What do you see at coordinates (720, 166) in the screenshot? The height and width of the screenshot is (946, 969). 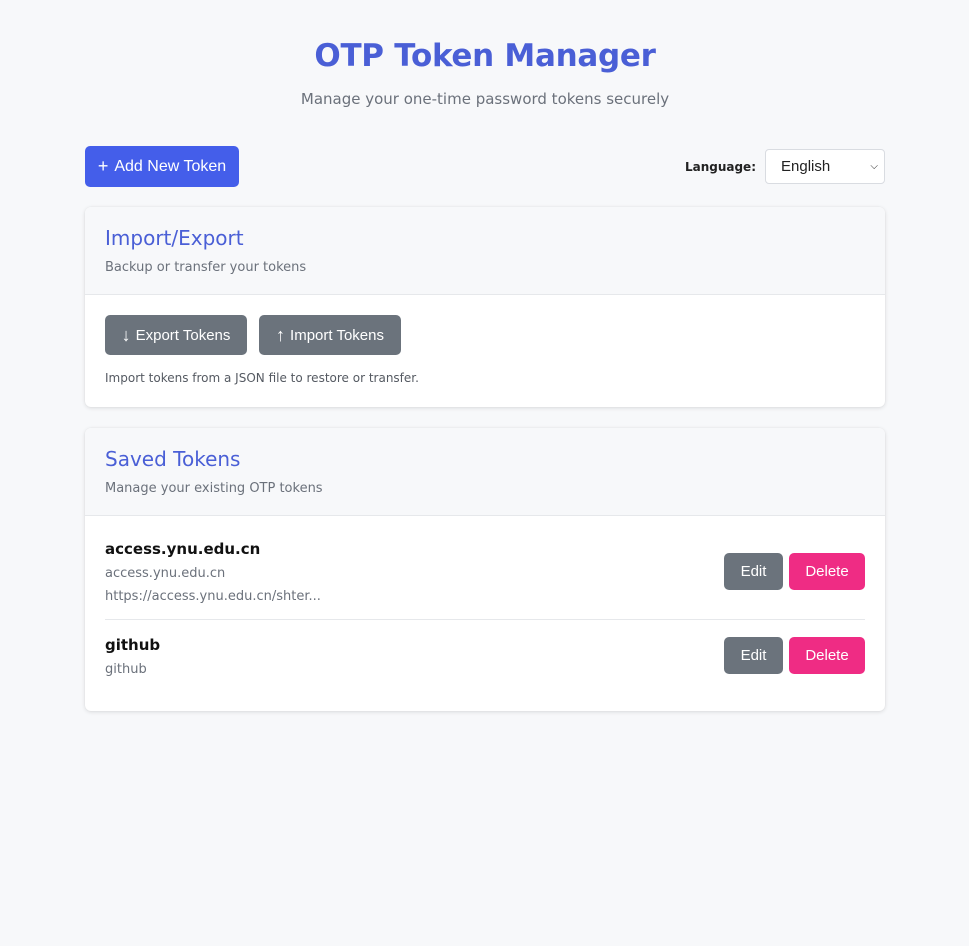 I see `language-label: Language:` at bounding box center [720, 166].